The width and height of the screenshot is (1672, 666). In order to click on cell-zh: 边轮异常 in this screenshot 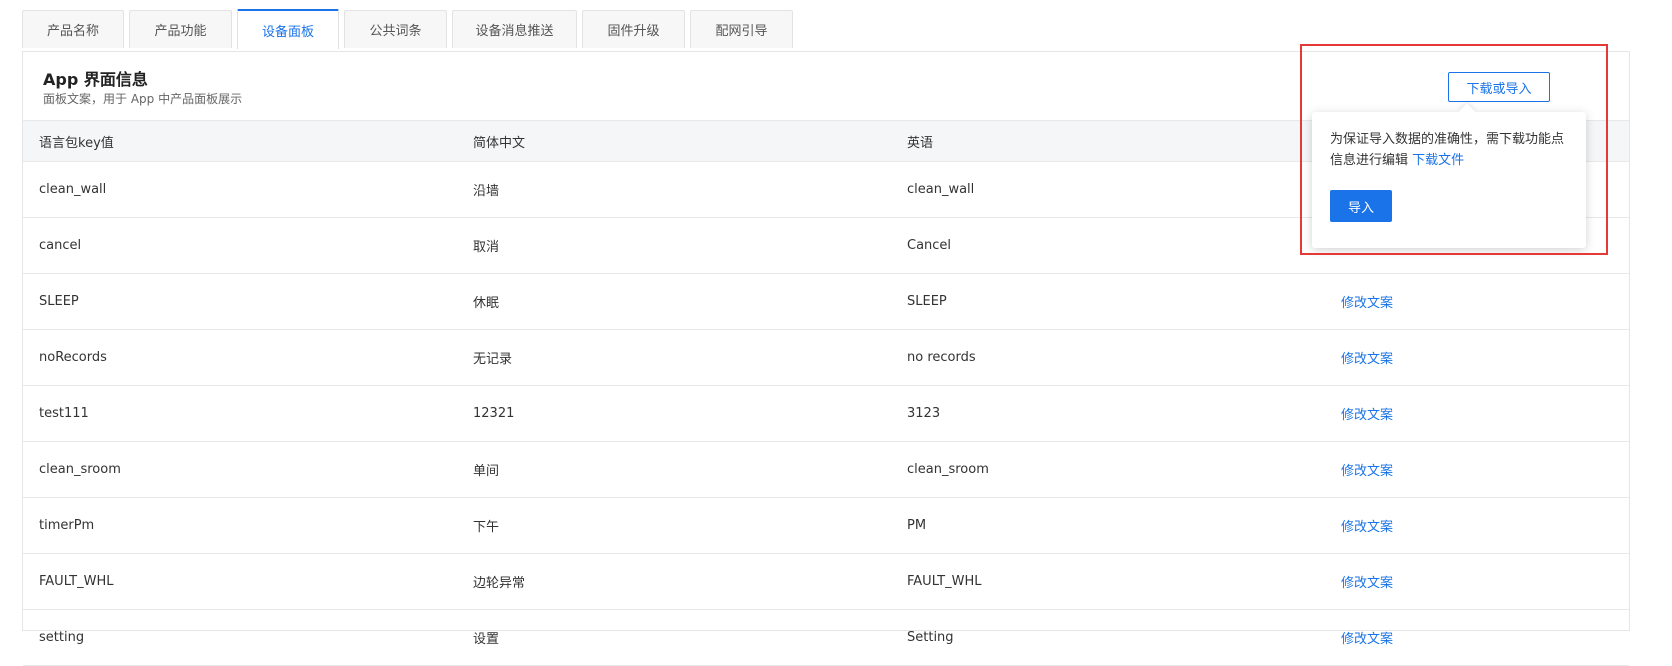, I will do `click(674, 581)`.